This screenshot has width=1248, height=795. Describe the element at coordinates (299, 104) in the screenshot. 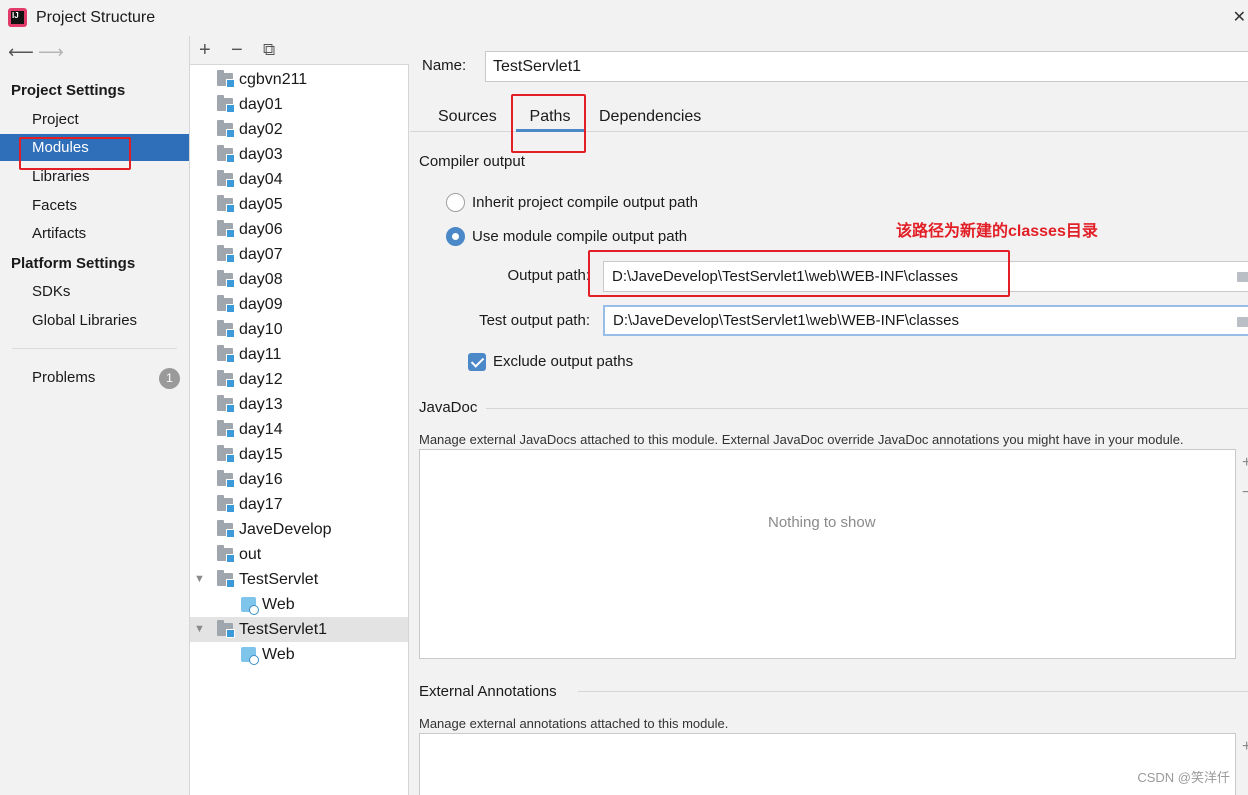

I see `tree-item-module: day01` at that location.